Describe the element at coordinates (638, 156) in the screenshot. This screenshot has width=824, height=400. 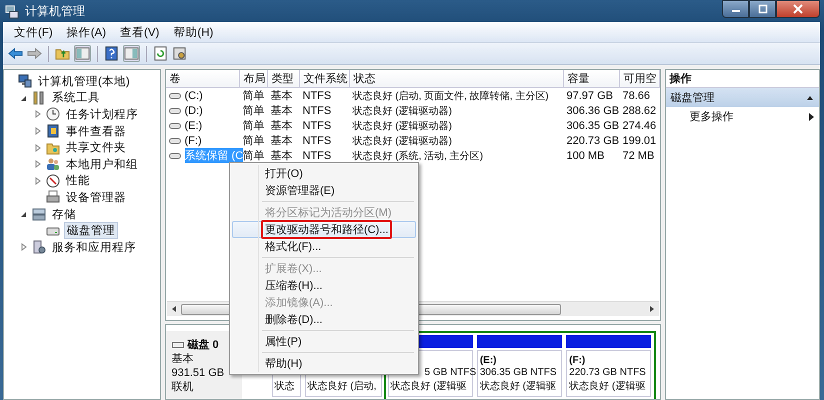
I see `table-cell: 72 MB` at that location.